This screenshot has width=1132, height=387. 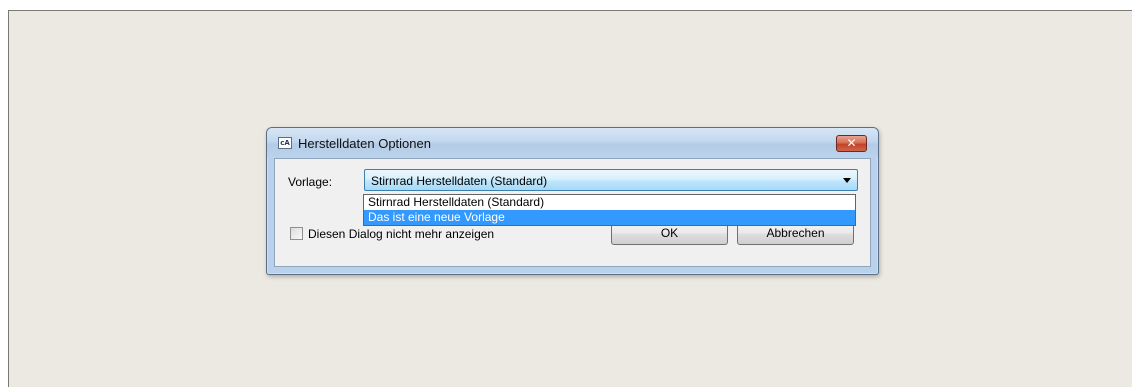 I want to click on template-option-standard: Stirnrad Herstelldaten (Standard), so click(x=609, y=202).